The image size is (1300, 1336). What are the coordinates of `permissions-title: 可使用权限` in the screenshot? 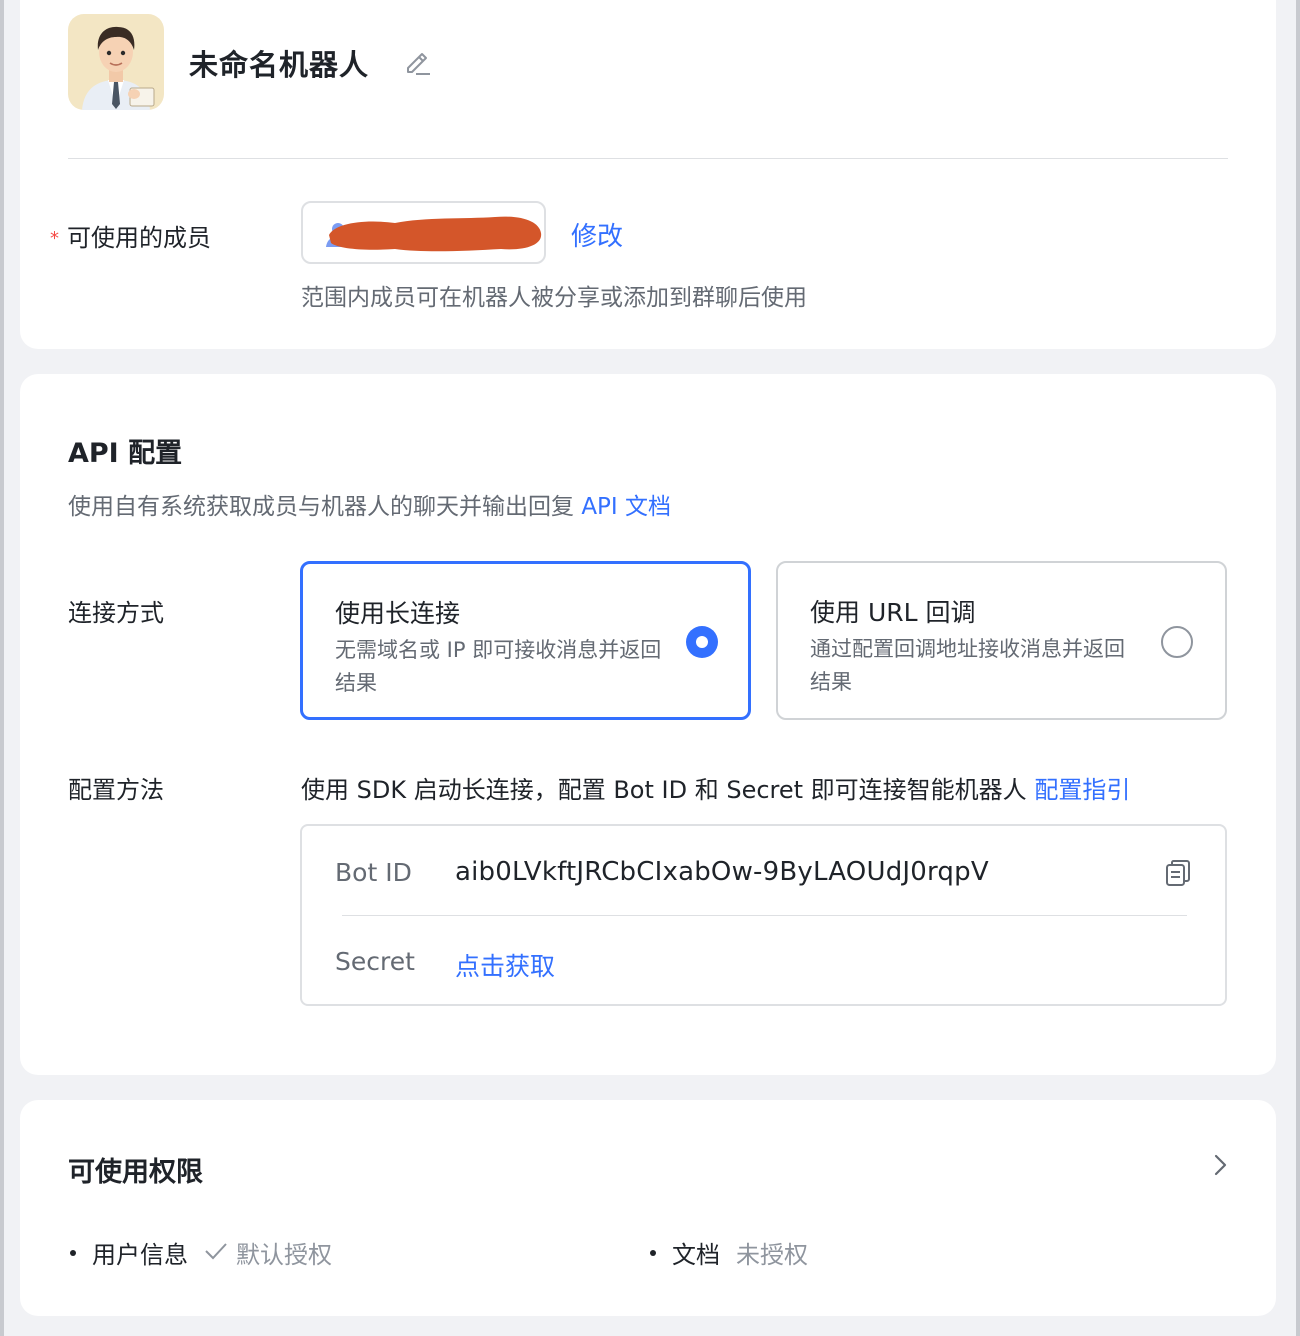 It's located at (135, 1172).